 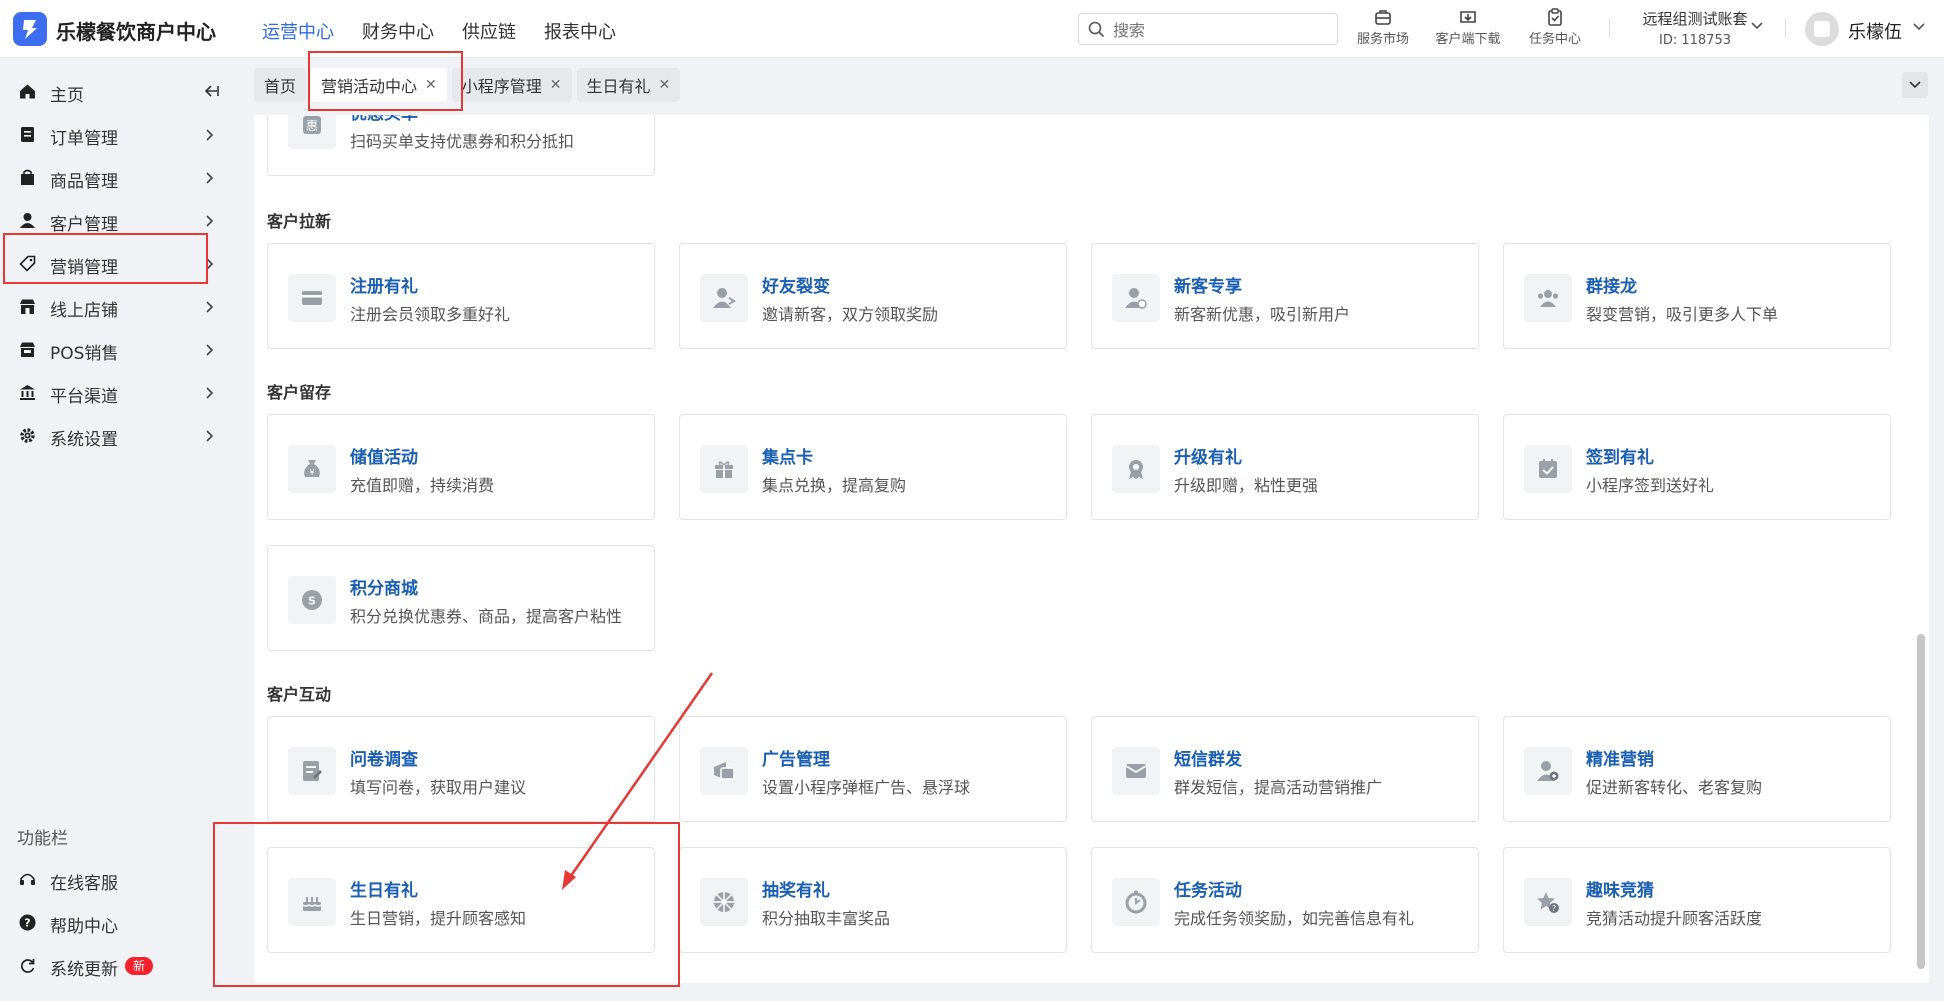 I want to click on svg-text: 惠, so click(x=312, y=126).